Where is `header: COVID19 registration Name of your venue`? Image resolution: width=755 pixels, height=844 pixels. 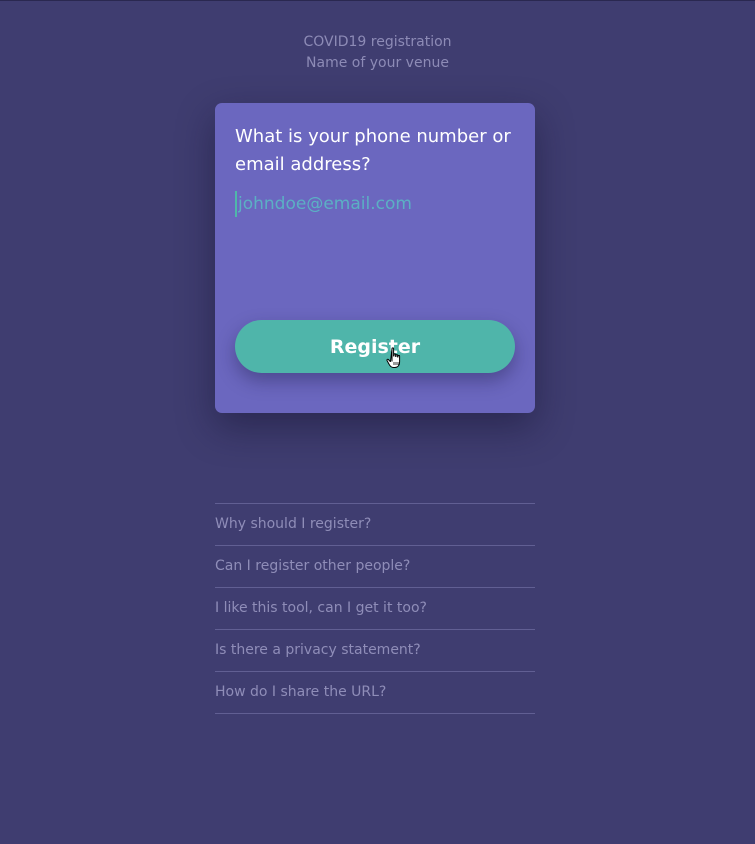
header: COVID19 registration Name of your venue is located at coordinates (377, 53).